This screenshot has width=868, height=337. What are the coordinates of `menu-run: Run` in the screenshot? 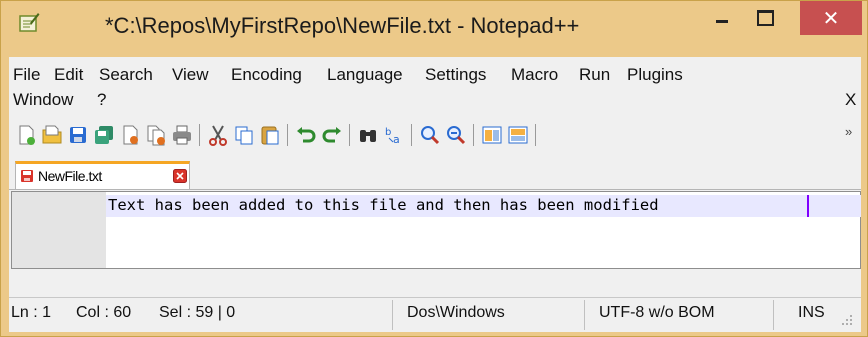 It's located at (594, 75).